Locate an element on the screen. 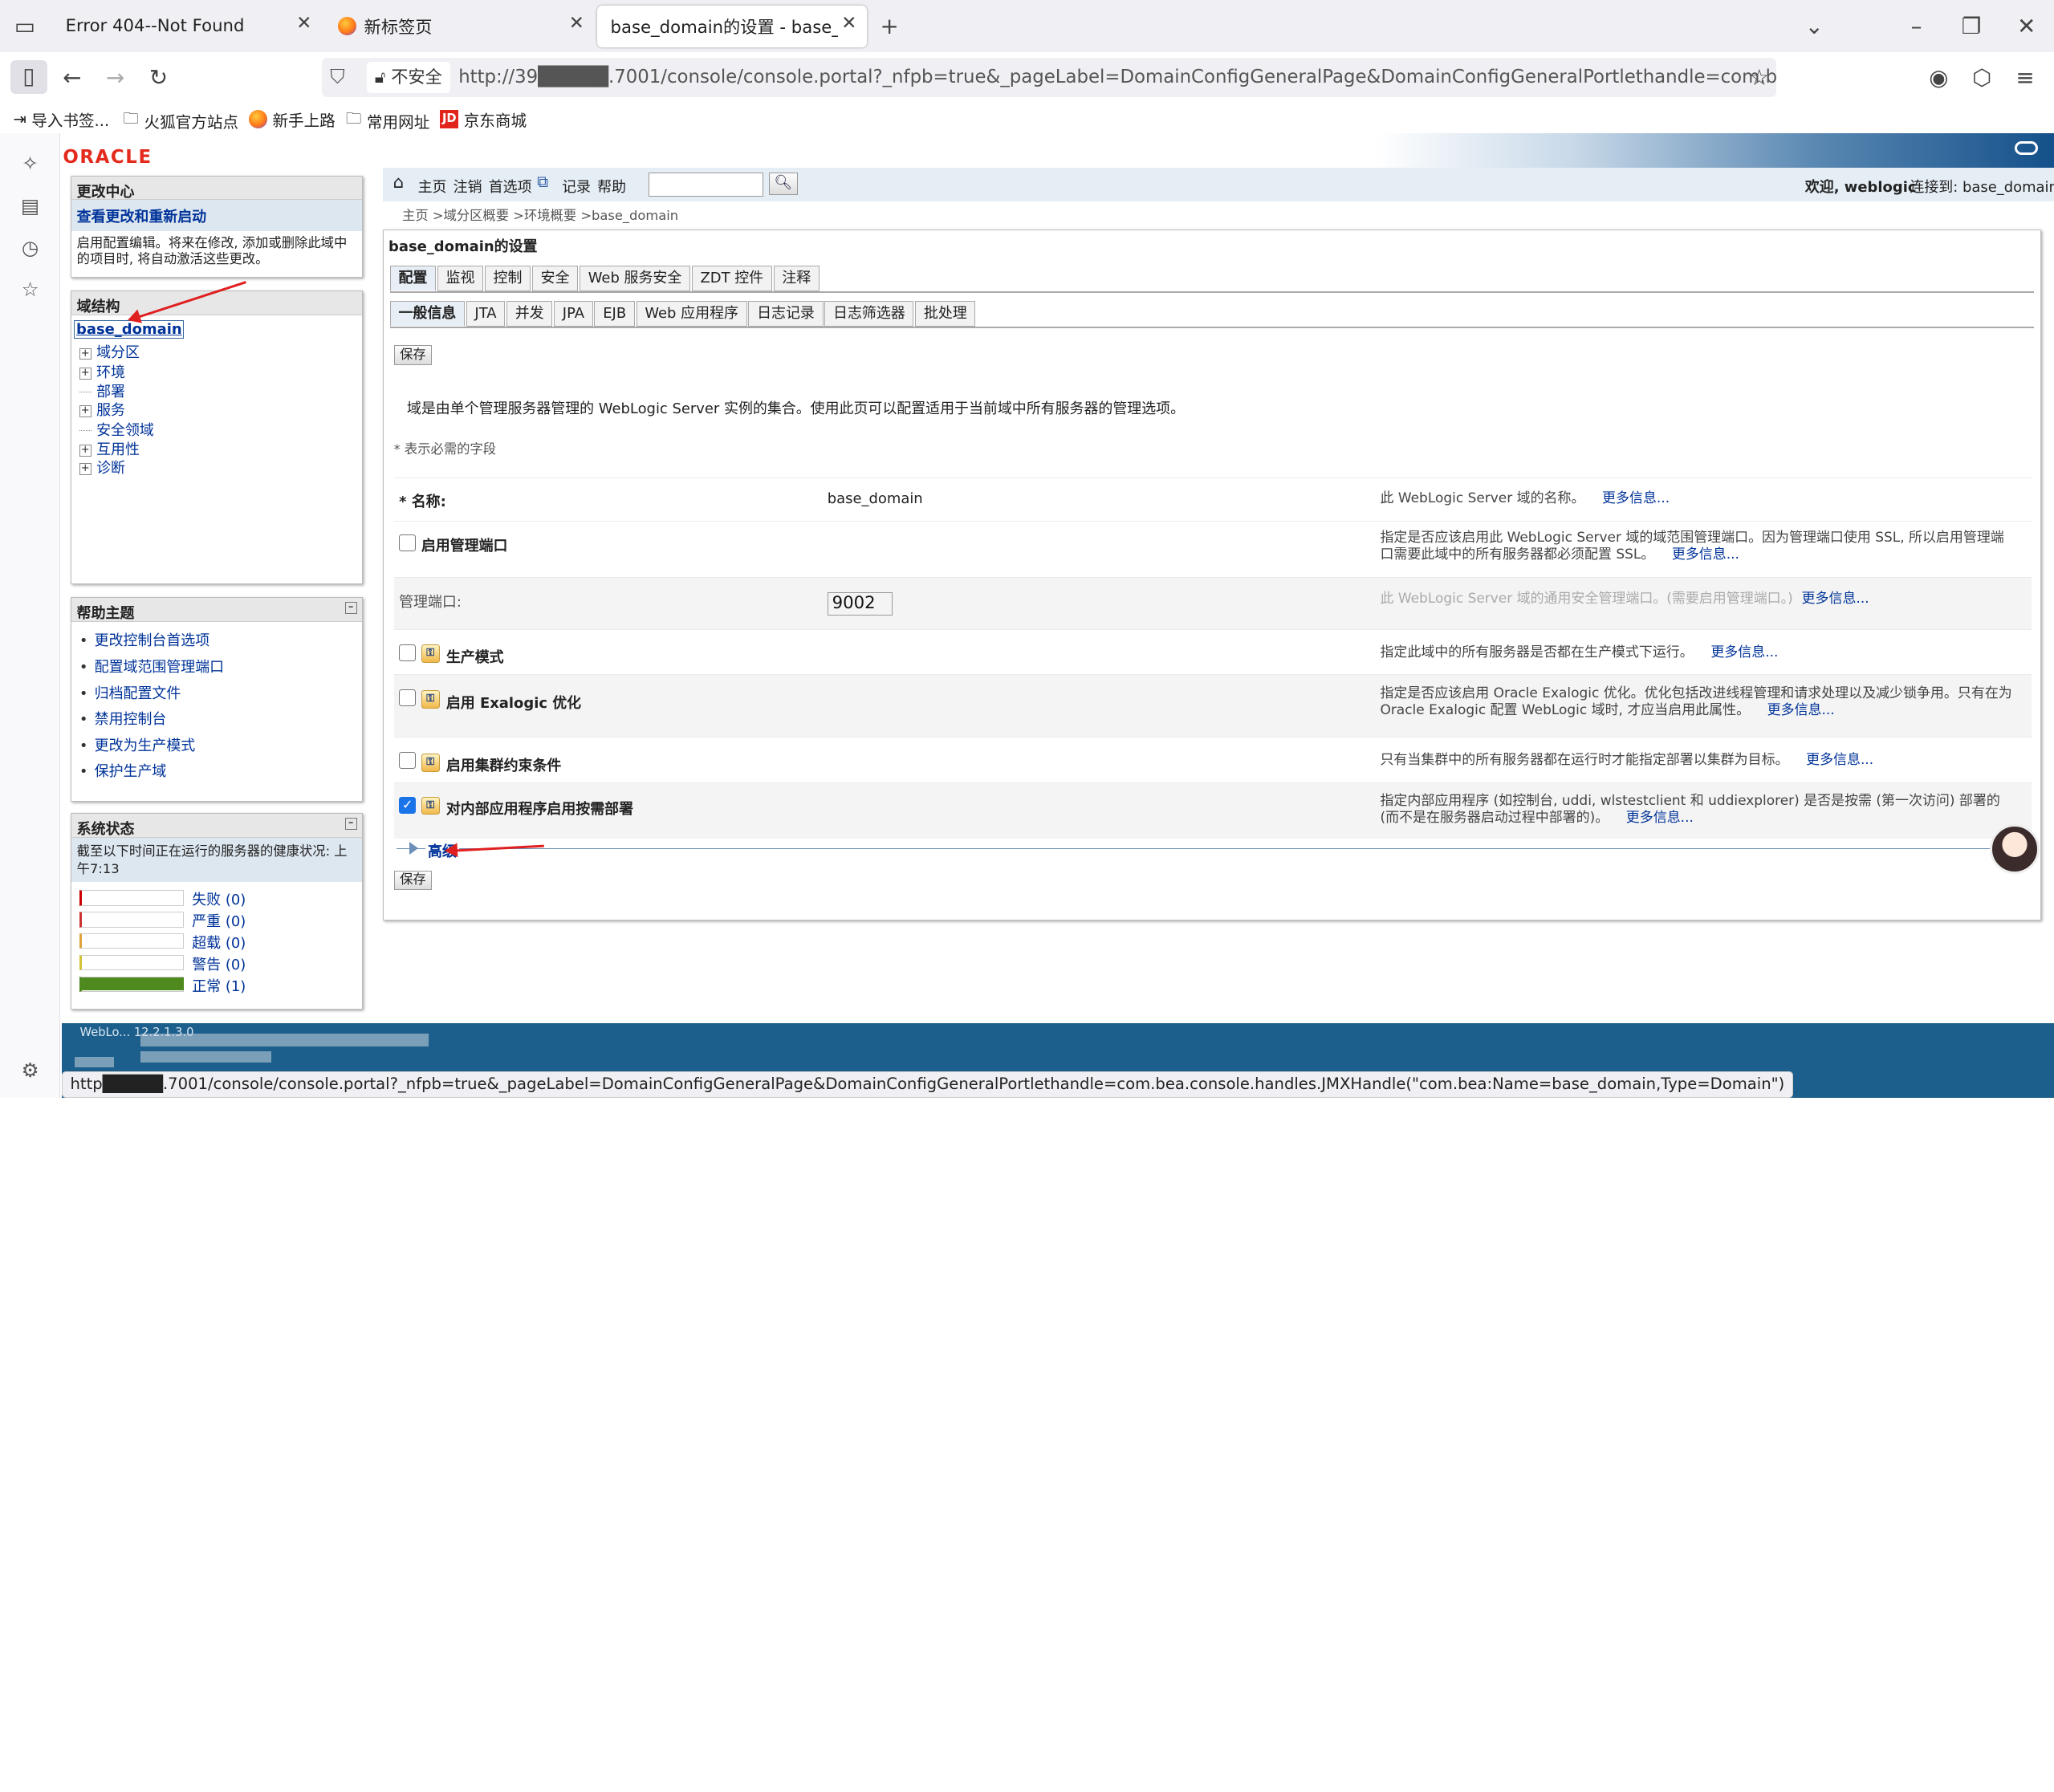  help-link: 更改控制台首选项 is located at coordinates (220, 642).